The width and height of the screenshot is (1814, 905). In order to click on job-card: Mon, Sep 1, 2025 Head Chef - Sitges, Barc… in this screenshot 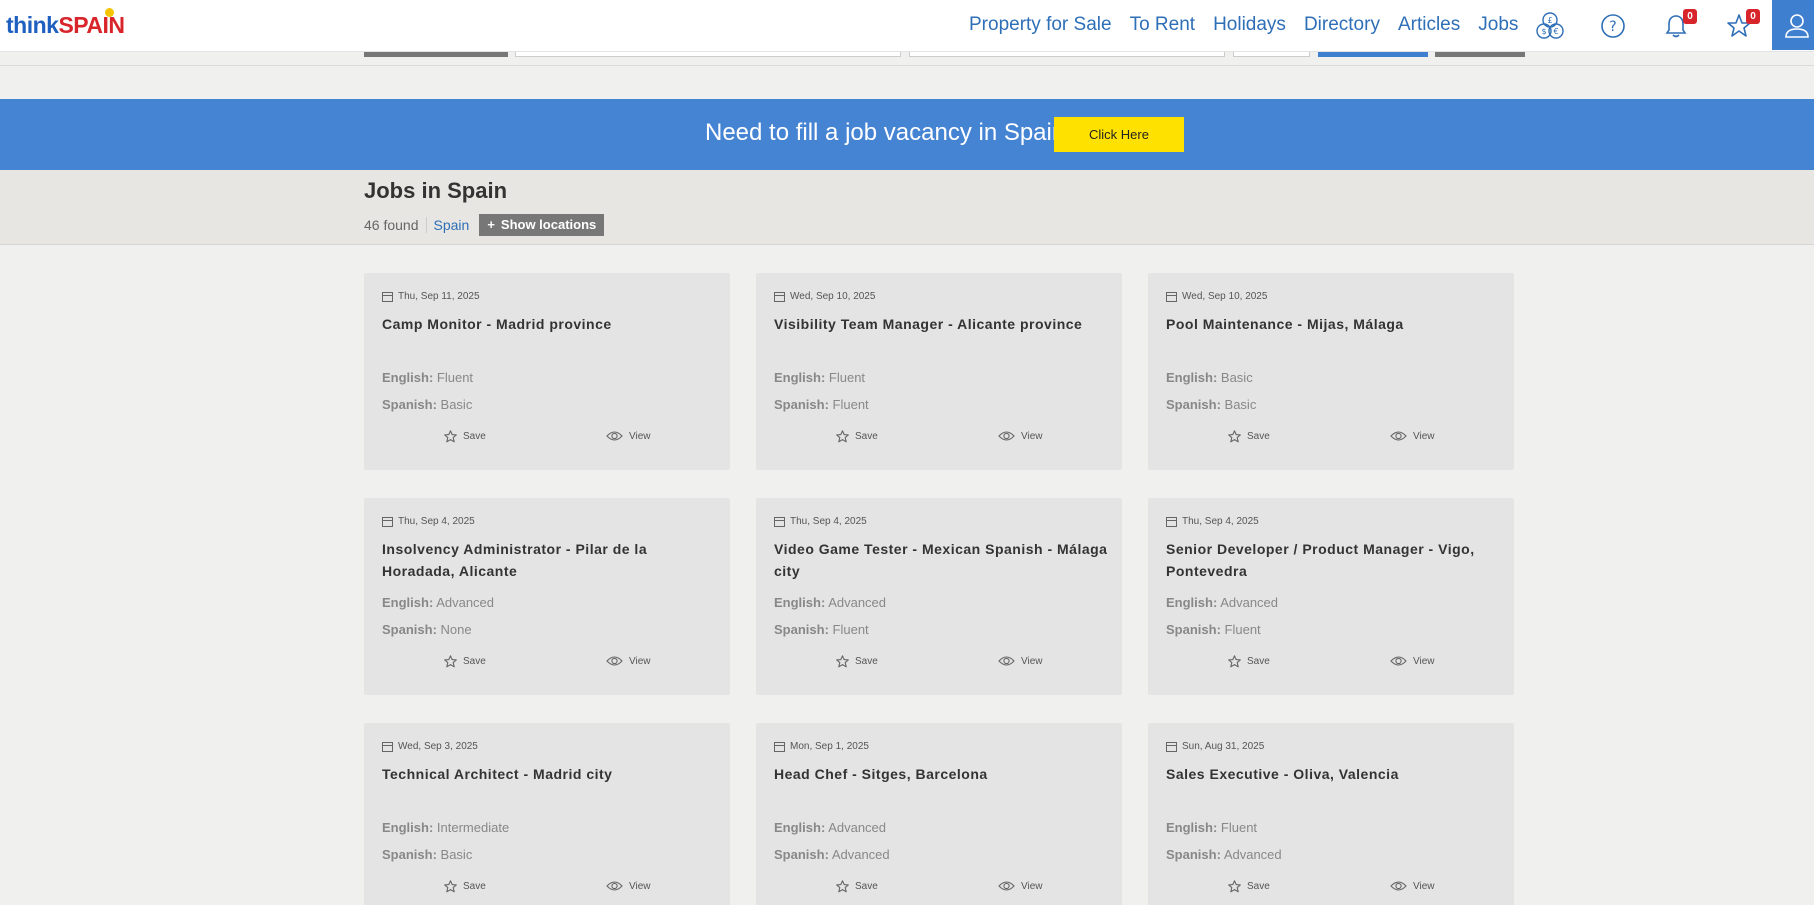, I will do `click(939, 814)`.